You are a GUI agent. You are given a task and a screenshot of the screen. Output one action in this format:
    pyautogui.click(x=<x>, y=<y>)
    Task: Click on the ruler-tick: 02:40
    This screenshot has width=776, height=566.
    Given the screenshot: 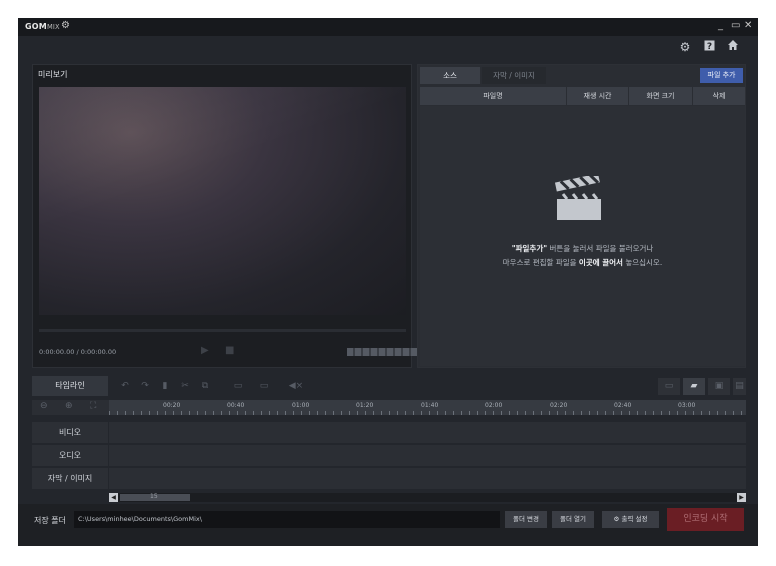 What is the action you would take?
    pyautogui.click(x=623, y=405)
    